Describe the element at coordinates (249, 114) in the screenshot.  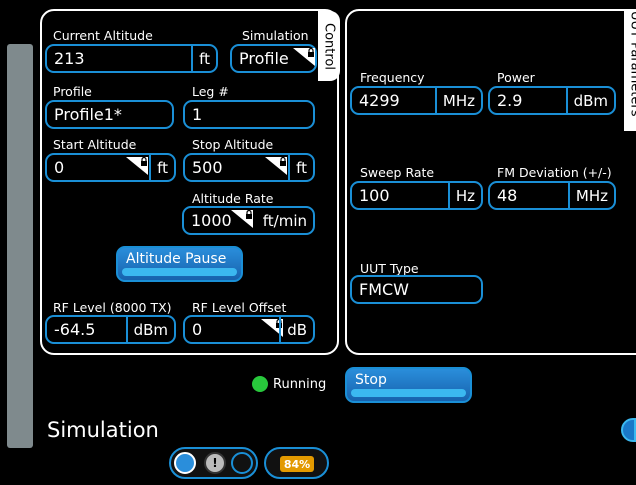
I see `leg-field: 1` at that location.